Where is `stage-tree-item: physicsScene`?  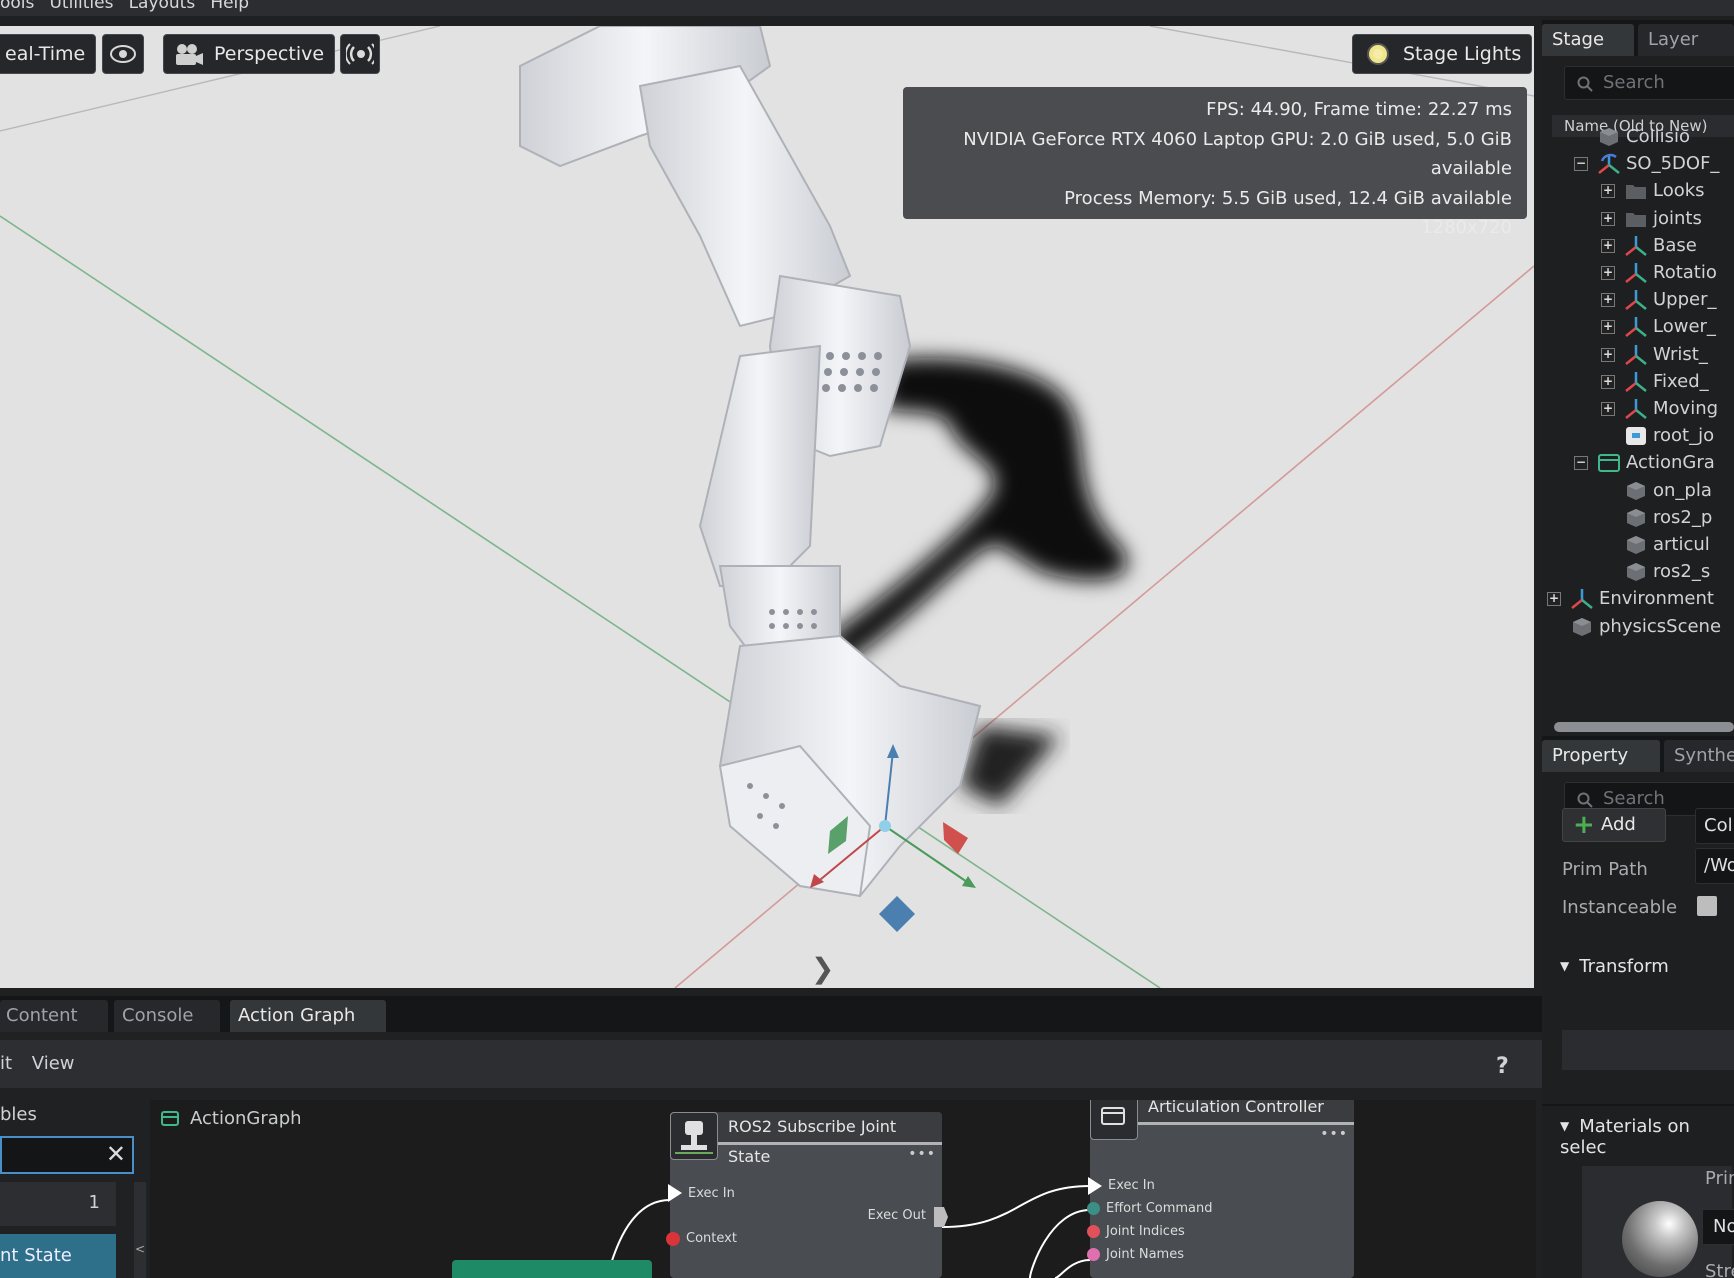 stage-tree-item: physicsScene is located at coordinates (1638, 627).